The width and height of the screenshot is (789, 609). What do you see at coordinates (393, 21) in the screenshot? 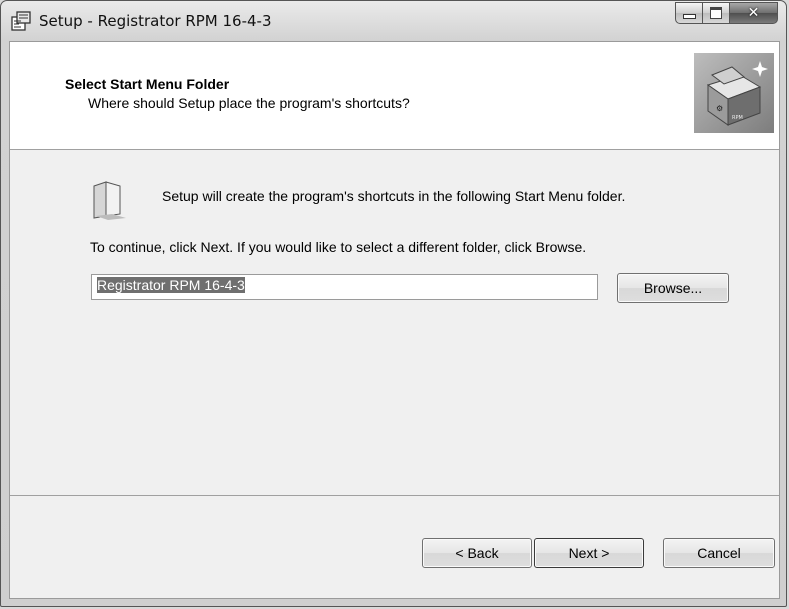
I see `title-bar: Setup - Registrator RPM 16-4-3 ✕` at bounding box center [393, 21].